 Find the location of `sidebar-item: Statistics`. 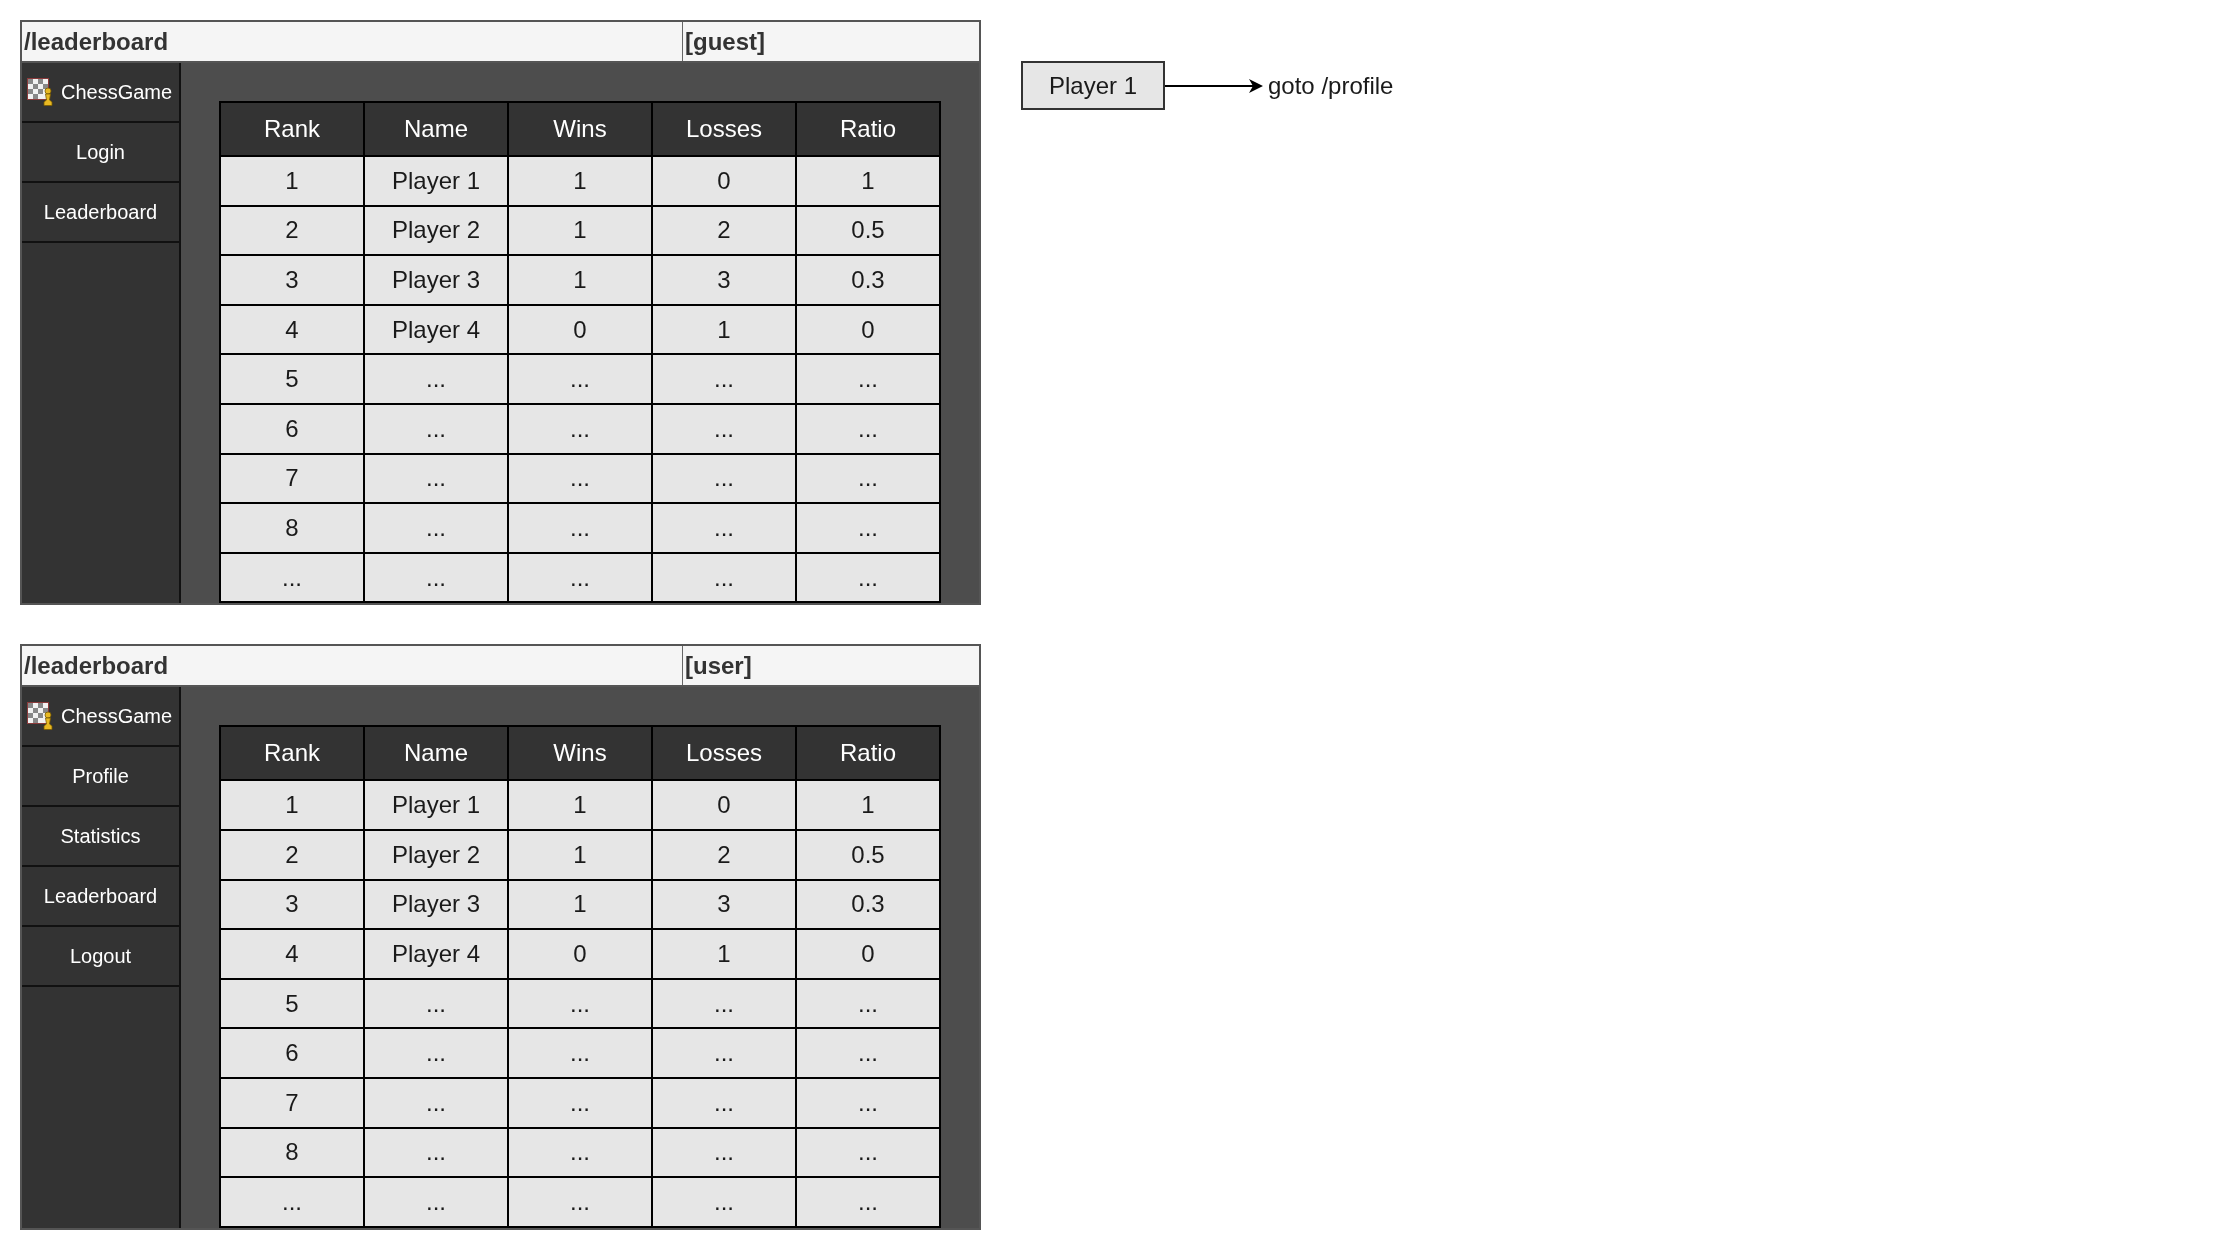

sidebar-item: Statistics is located at coordinates (100, 837).